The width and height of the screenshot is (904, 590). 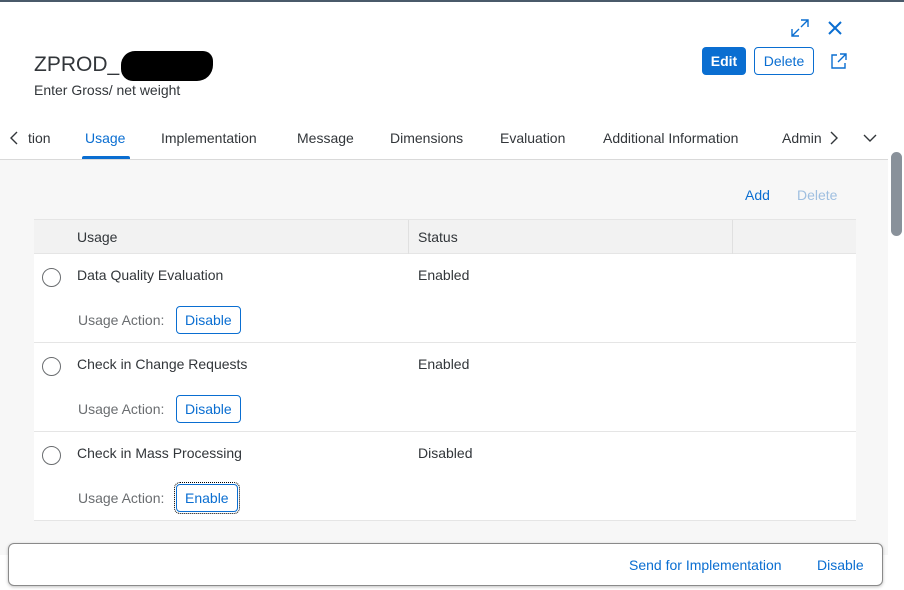 I want to click on usage-cell: Data Quality Evaluation, so click(x=150, y=275).